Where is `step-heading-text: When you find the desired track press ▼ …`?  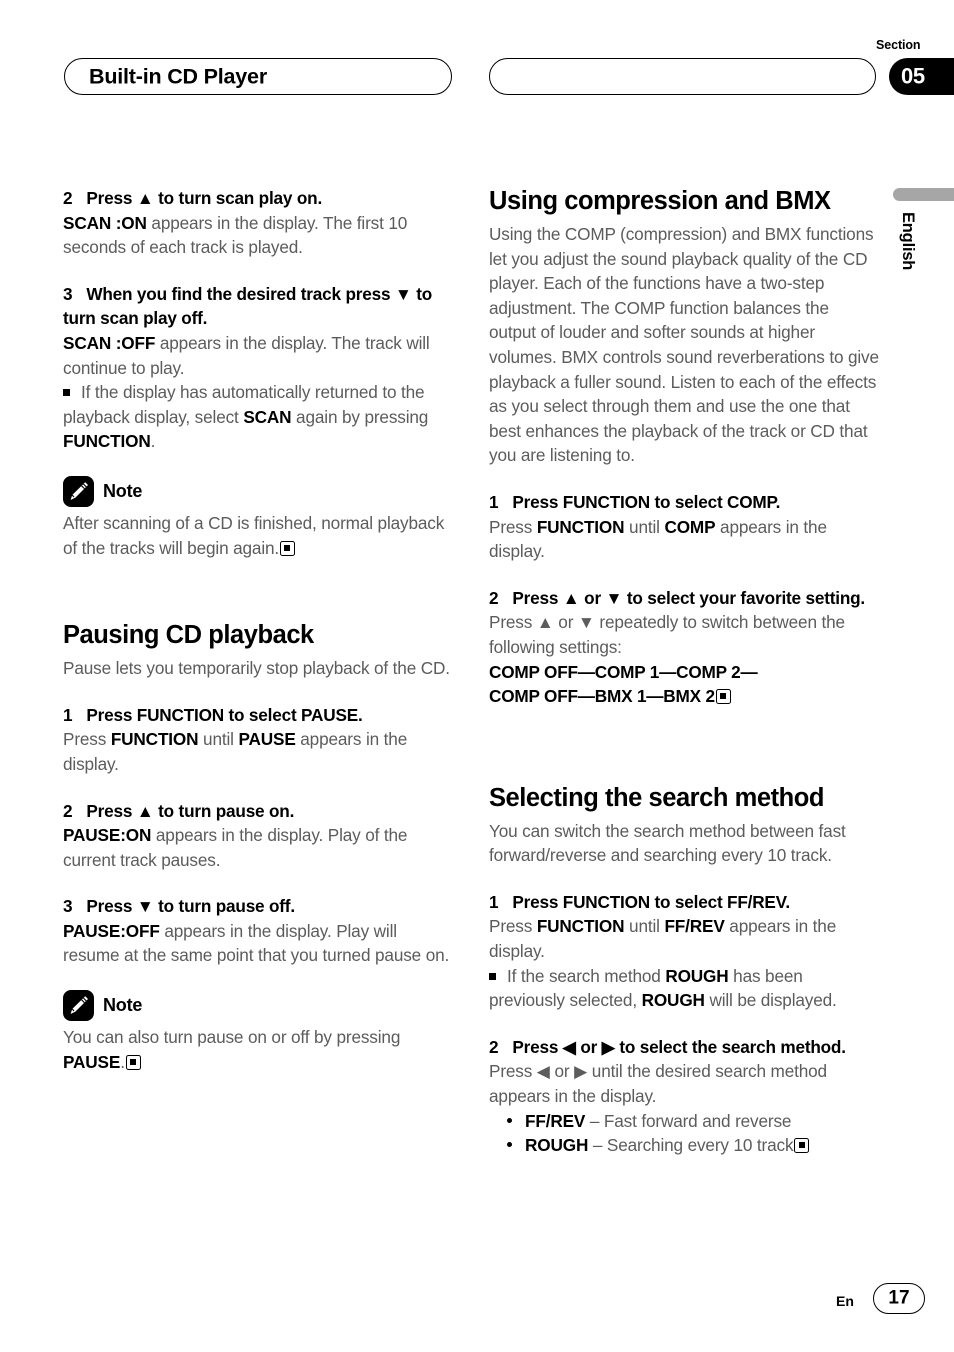
step-heading-text: When you find the desired track press ▼ … is located at coordinates (248, 306).